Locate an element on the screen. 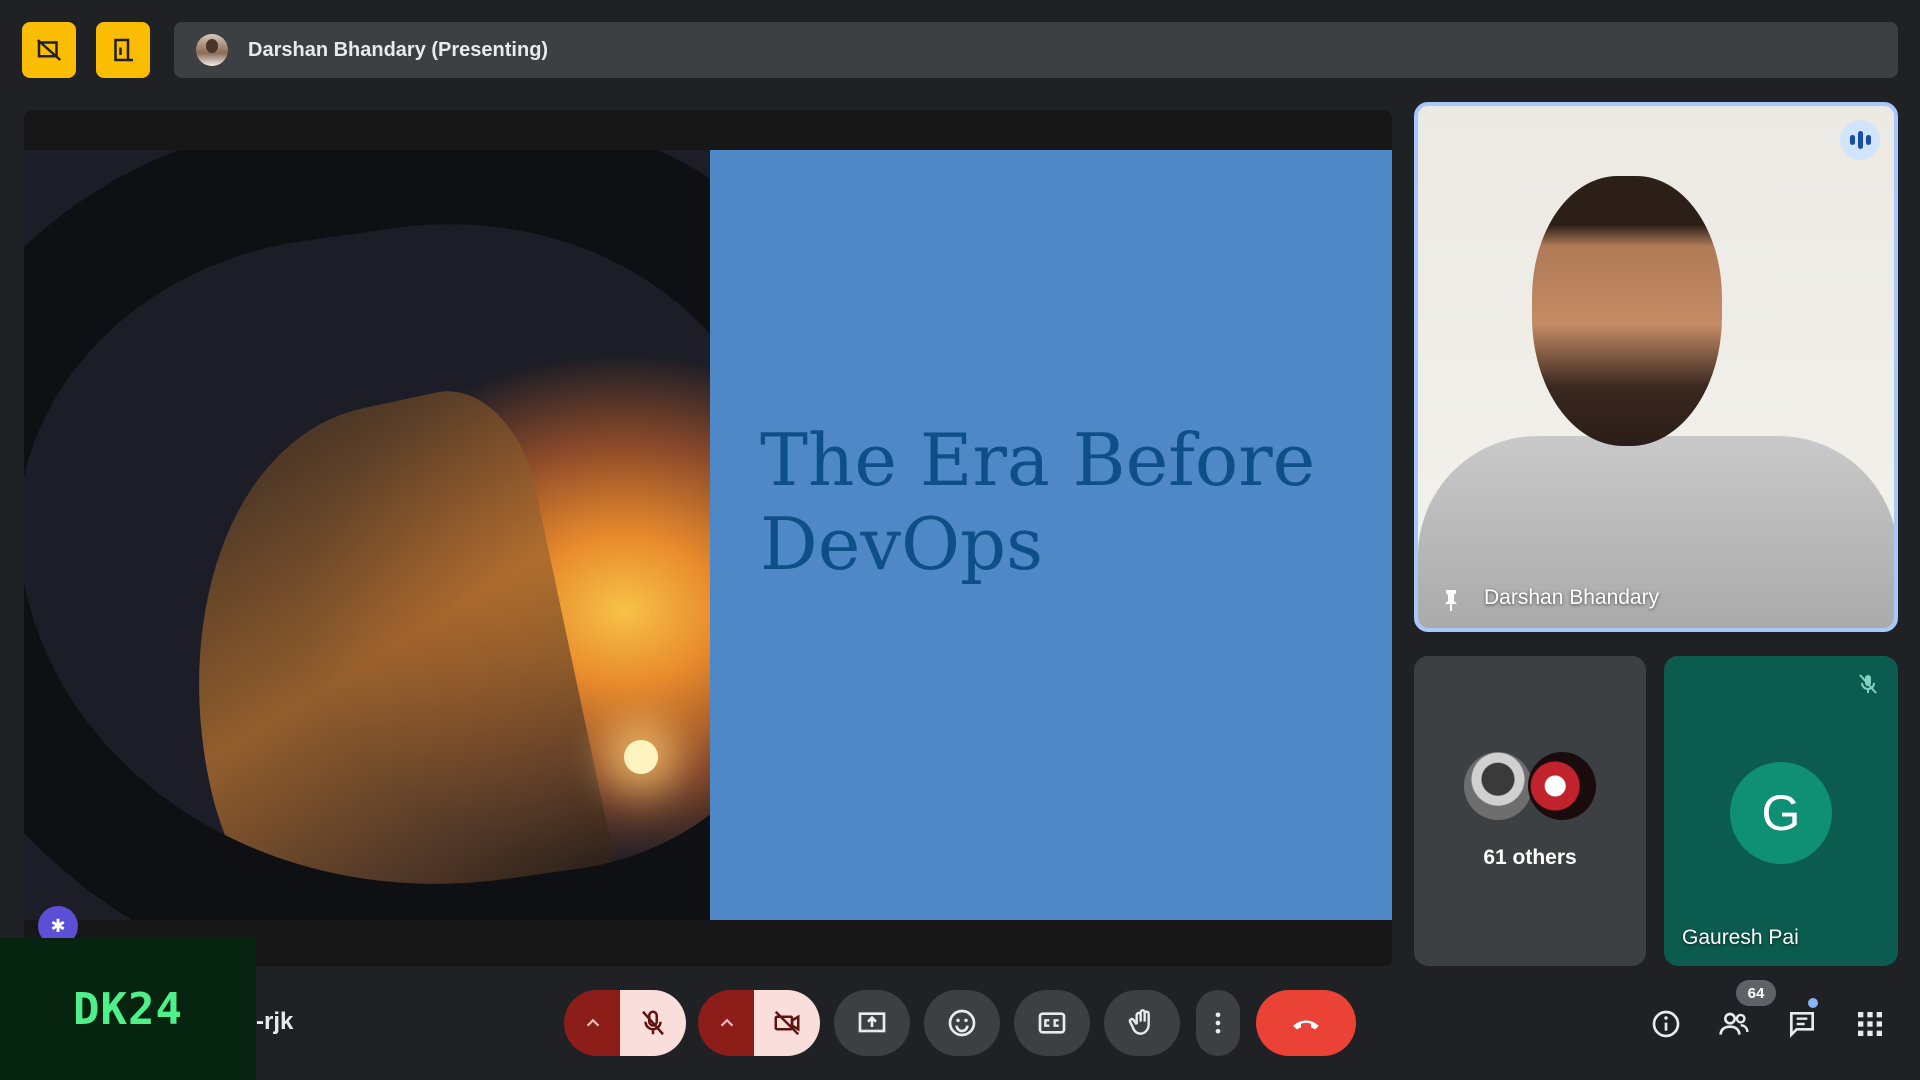  present-screen-button is located at coordinates (872, 1023).